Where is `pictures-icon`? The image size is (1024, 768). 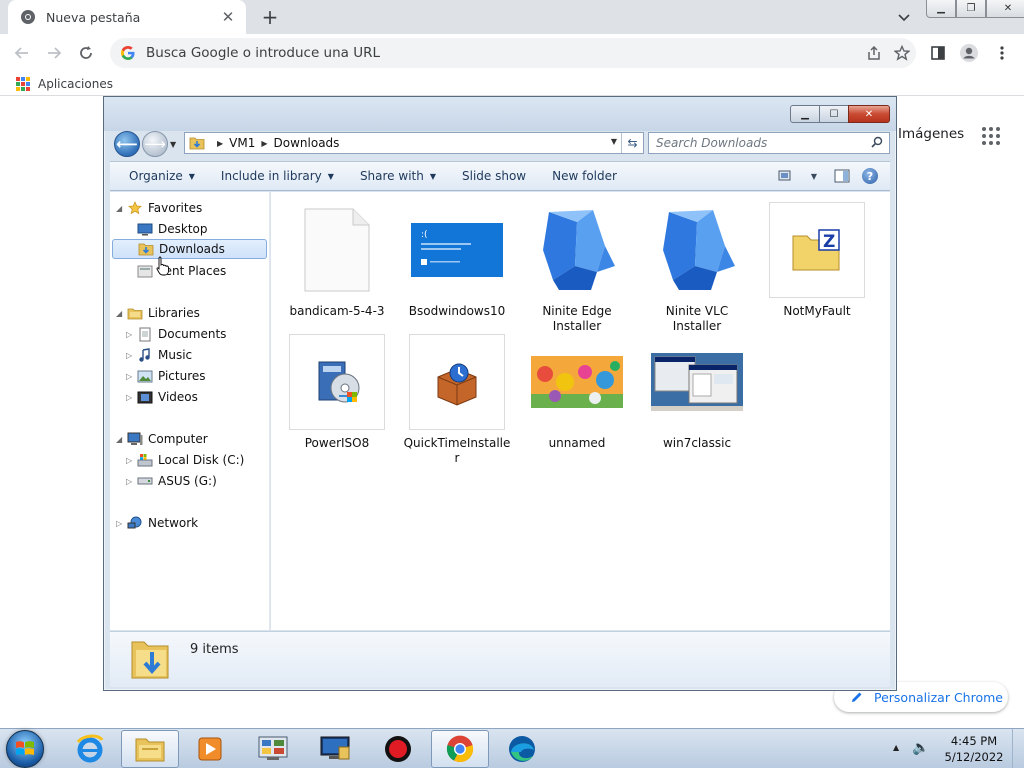
pictures-icon is located at coordinates (145, 376).